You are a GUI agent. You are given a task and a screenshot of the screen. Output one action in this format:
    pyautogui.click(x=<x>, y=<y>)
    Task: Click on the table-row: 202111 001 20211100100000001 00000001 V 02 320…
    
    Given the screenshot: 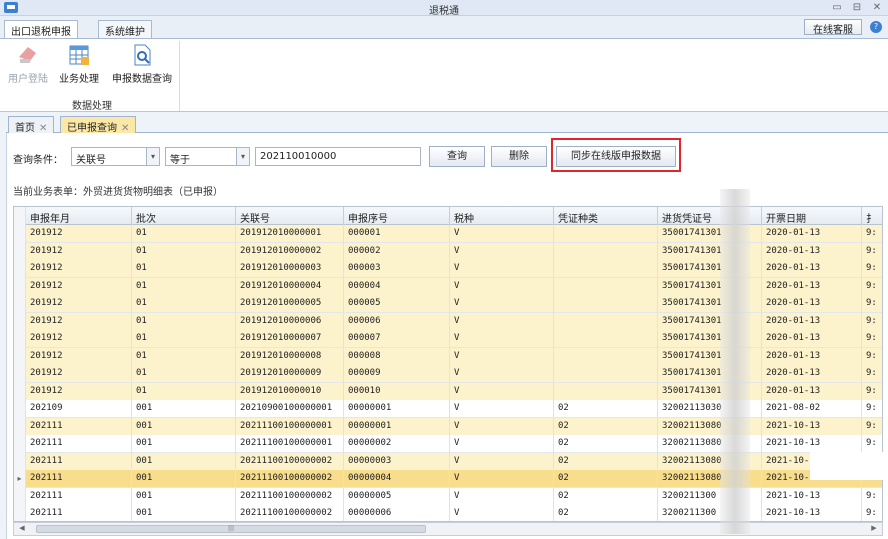 What is the action you would take?
    pyautogui.click(x=448, y=426)
    